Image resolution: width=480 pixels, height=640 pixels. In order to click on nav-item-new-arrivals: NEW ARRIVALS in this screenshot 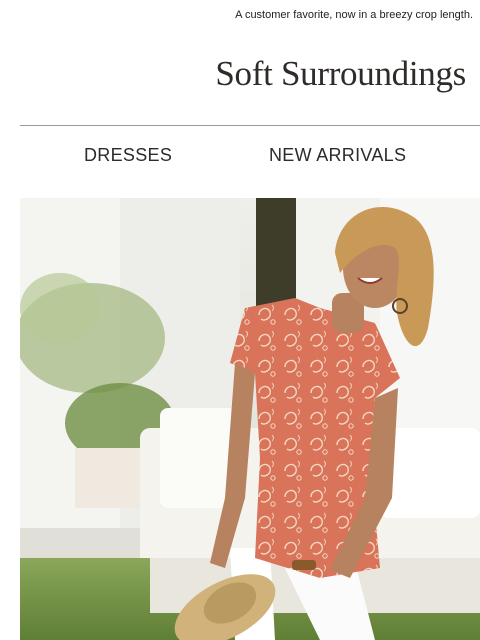, I will do `click(337, 155)`.